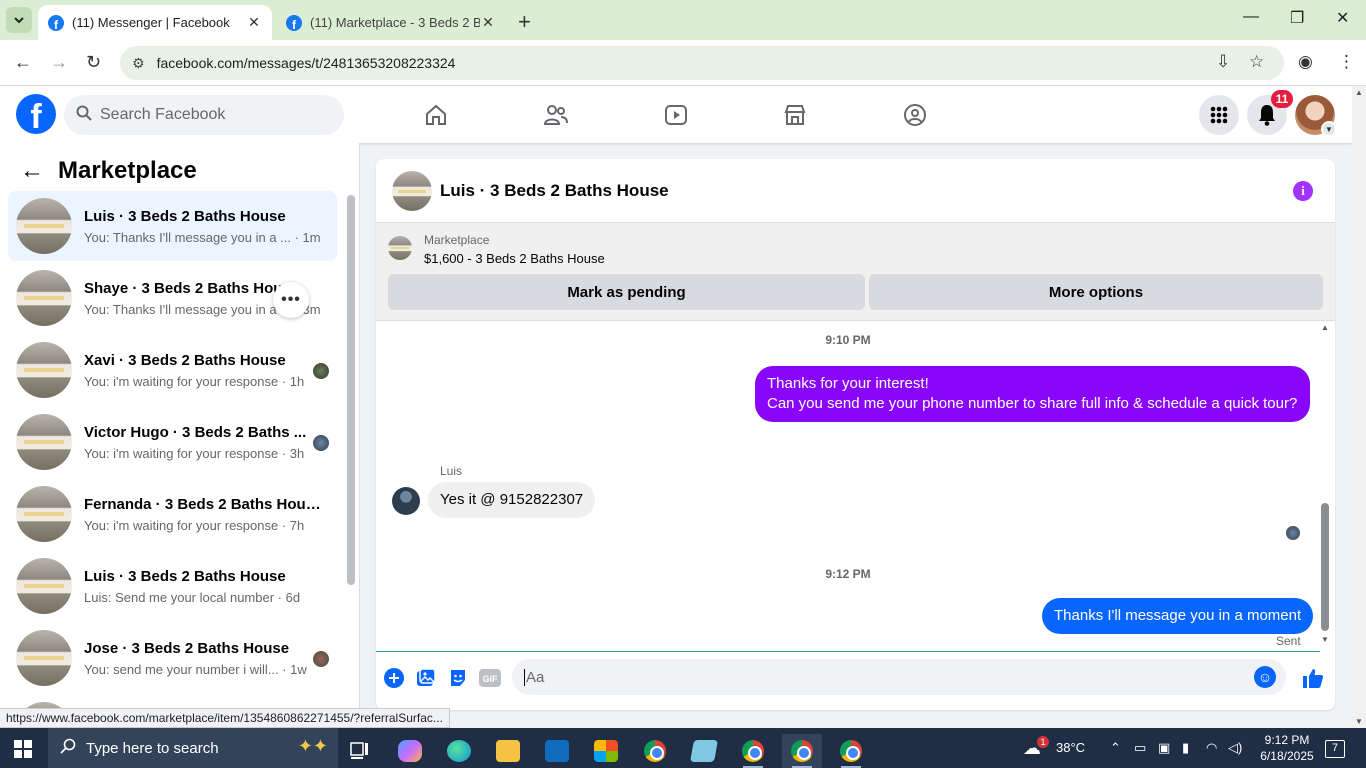  What do you see at coordinates (556, 115) in the screenshot?
I see `friends-icon` at bounding box center [556, 115].